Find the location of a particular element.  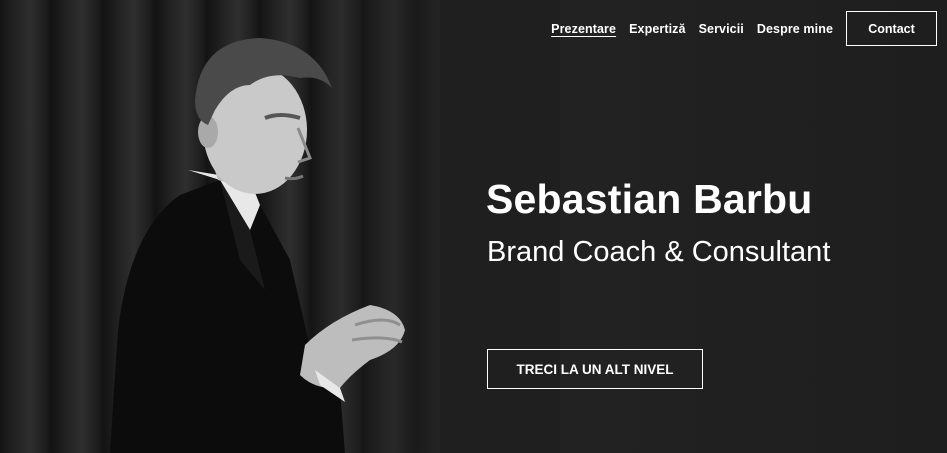

nav-link-expertiza: Expertiză is located at coordinates (657, 29).